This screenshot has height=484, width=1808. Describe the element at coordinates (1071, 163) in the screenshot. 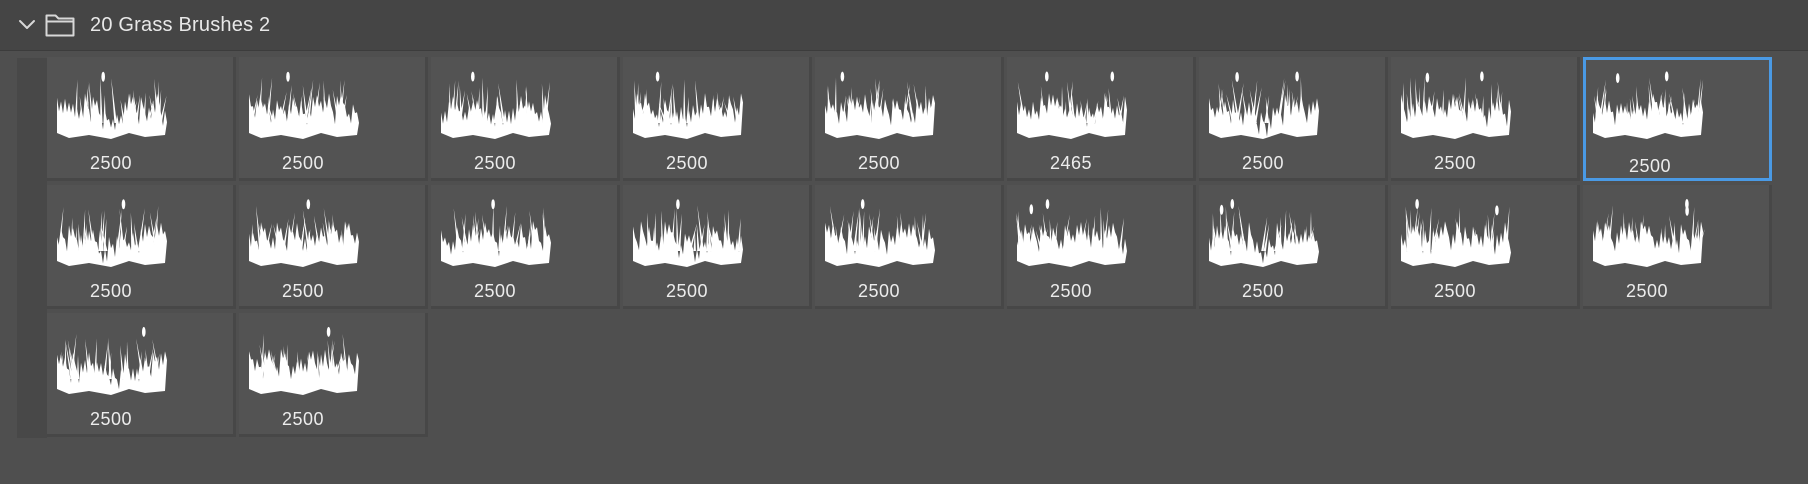

I see `brush-size-label: 2465` at that location.